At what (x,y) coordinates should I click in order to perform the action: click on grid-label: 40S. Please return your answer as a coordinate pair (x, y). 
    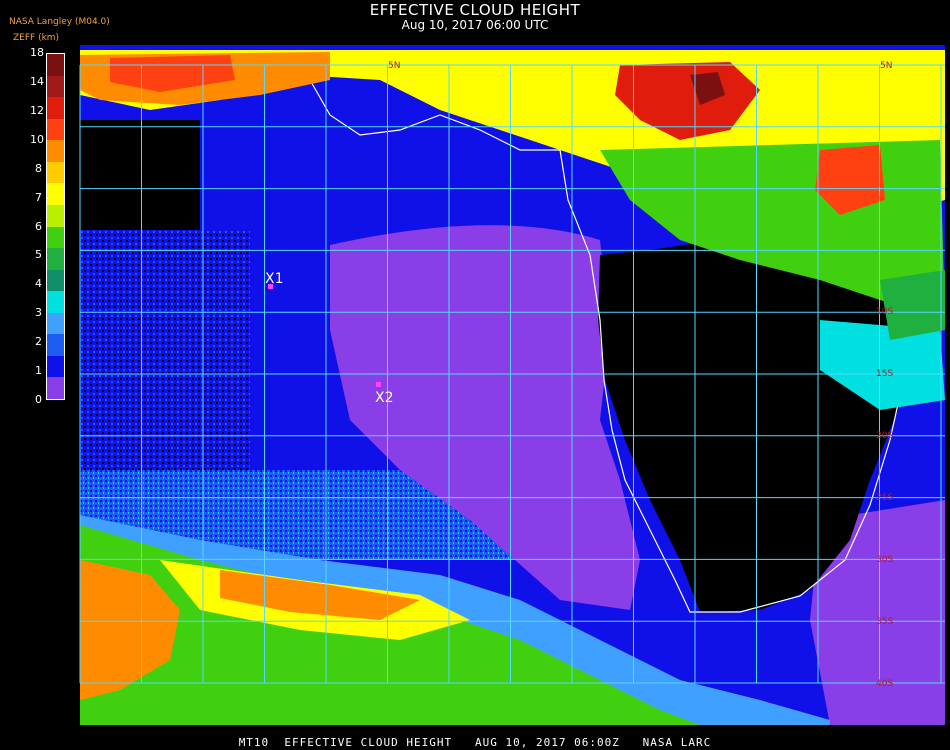
    Looking at the image, I should click on (884, 684).